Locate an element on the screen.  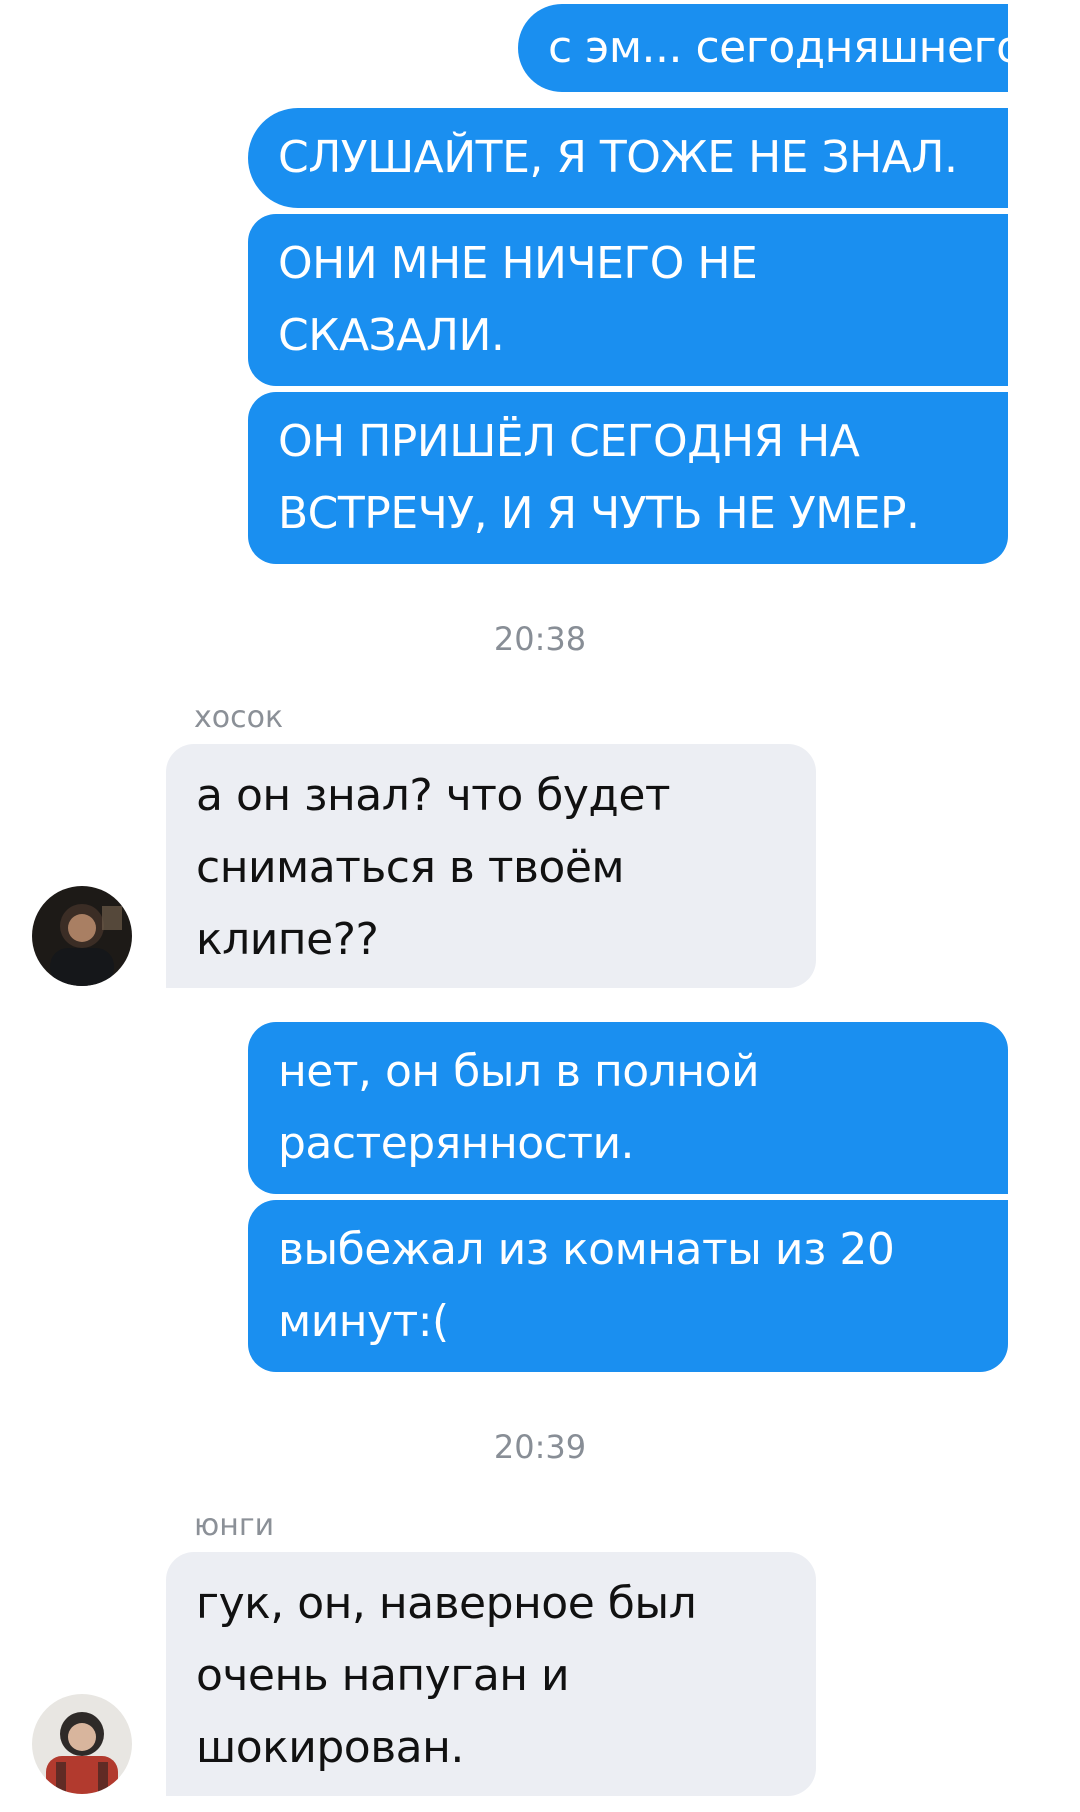
message-bubble-outgoing: выбежал из комнаты из 20 минут:( is located at coordinates (628, 1286).